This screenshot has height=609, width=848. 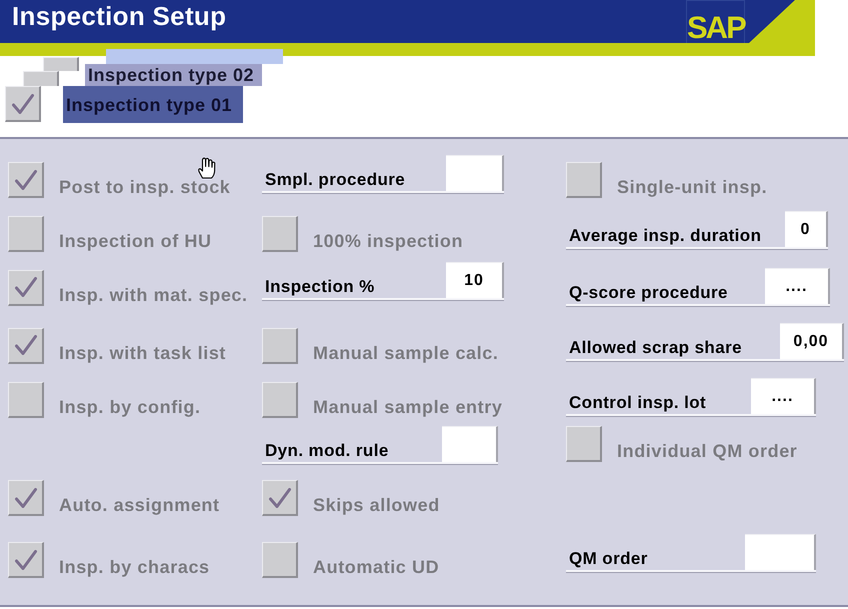 What do you see at coordinates (376, 567) in the screenshot?
I see `checkbox-label: Automatic UD` at bounding box center [376, 567].